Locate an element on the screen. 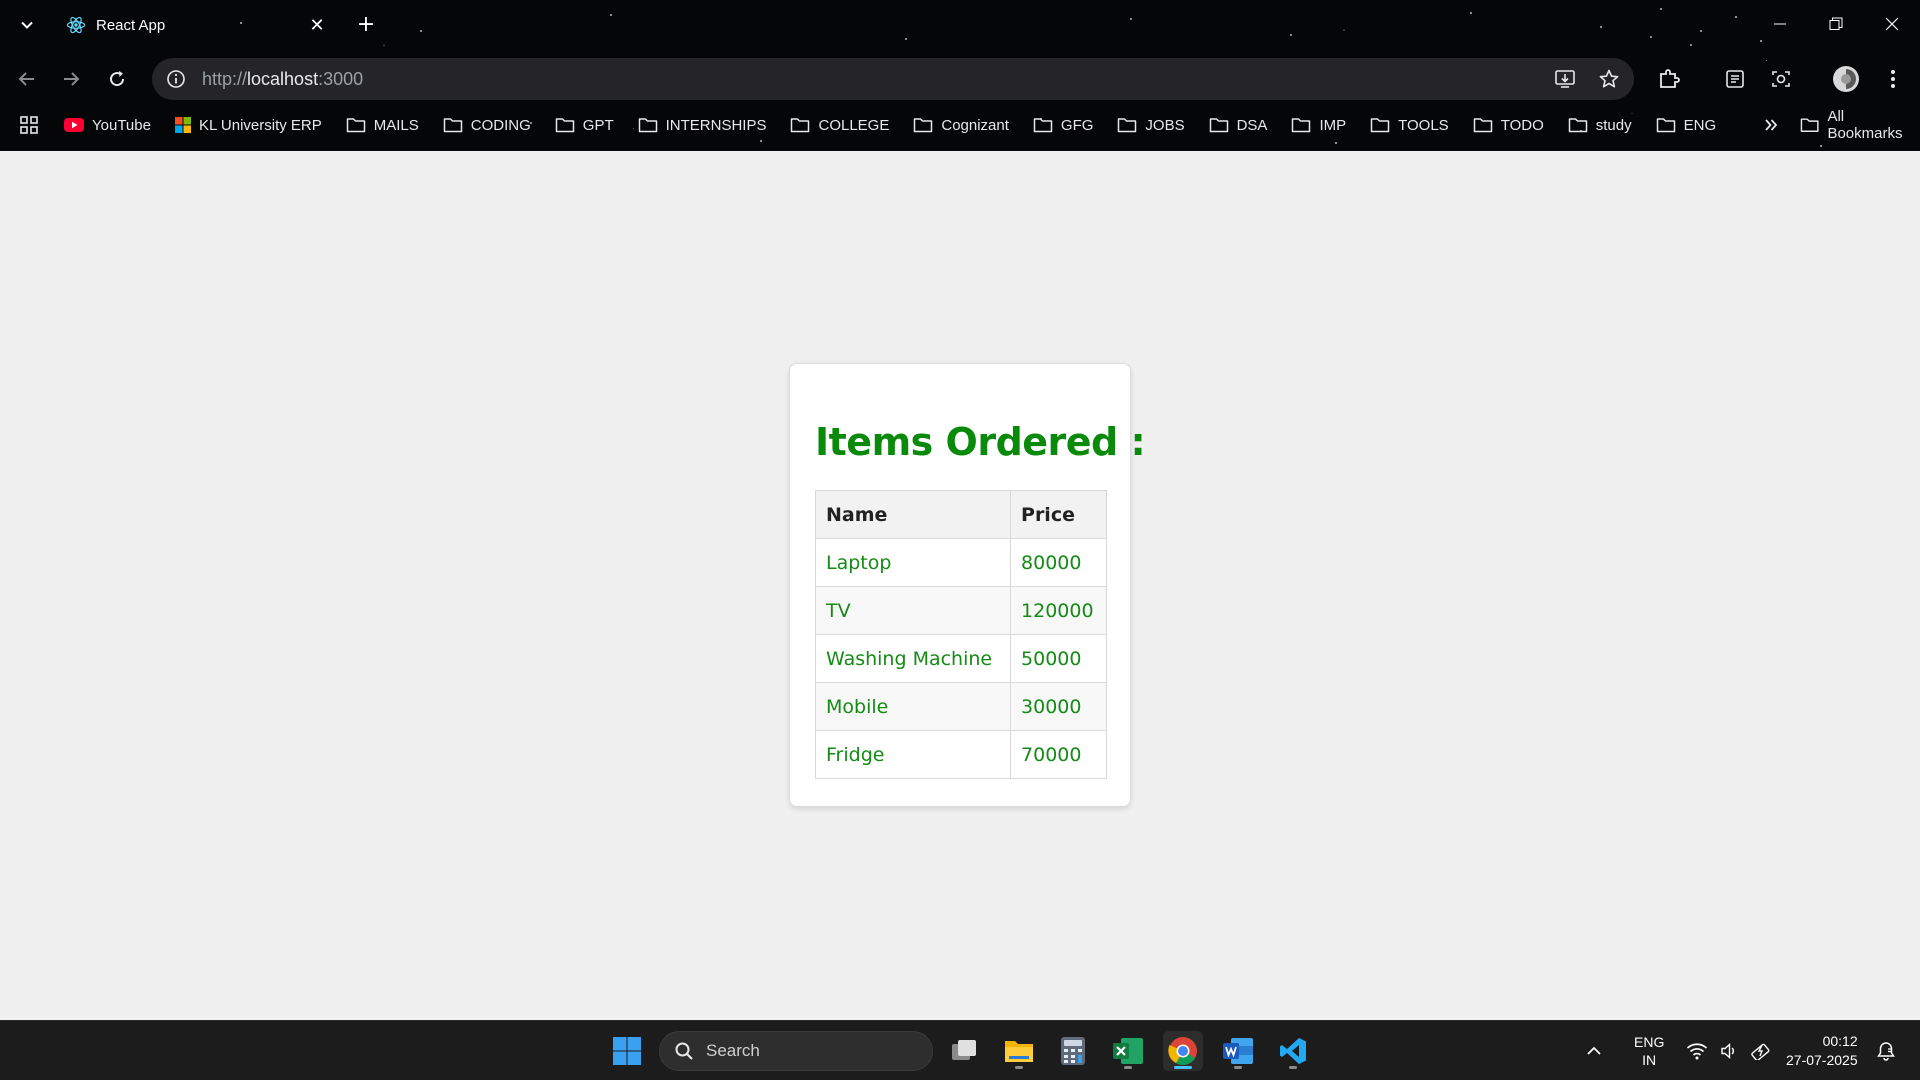 The image size is (1920, 1080). bookmark-gpt: GPT is located at coordinates (584, 125).